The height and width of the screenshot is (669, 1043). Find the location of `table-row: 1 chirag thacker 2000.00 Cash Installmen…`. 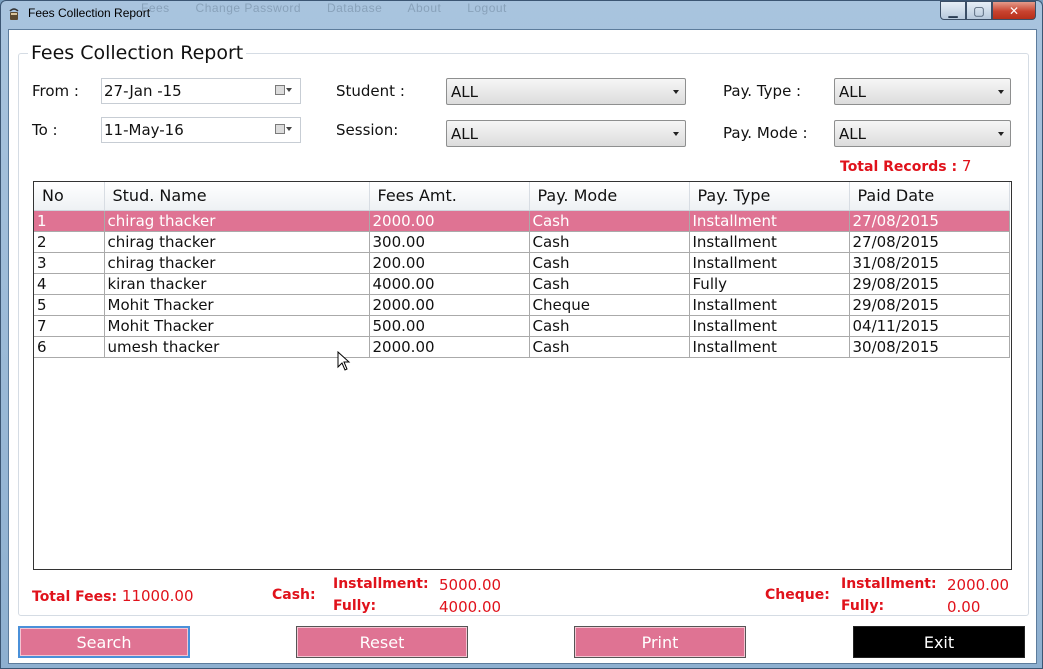

table-row: 1 chirag thacker 2000.00 Cash Installmen… is located at coordinates (522, 221).